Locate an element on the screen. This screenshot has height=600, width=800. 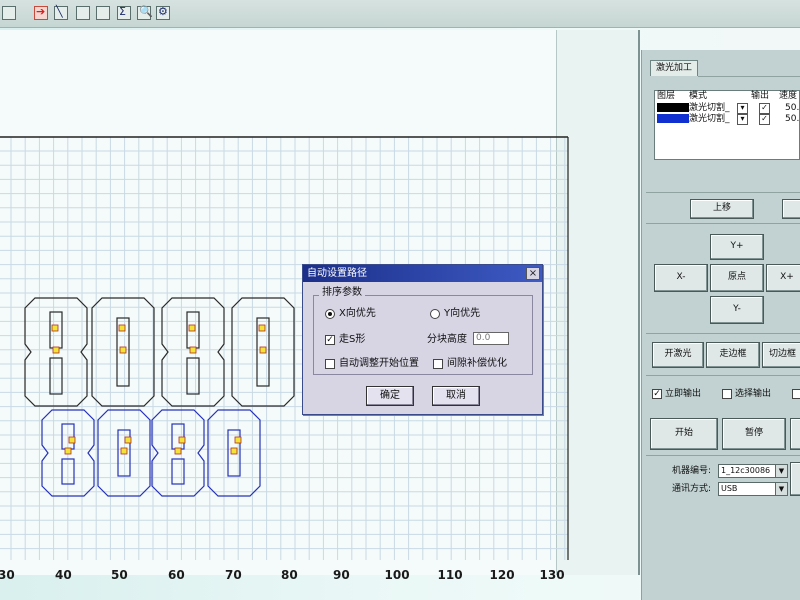
gap-comp-checkbox is located at coordinates (438, 364).